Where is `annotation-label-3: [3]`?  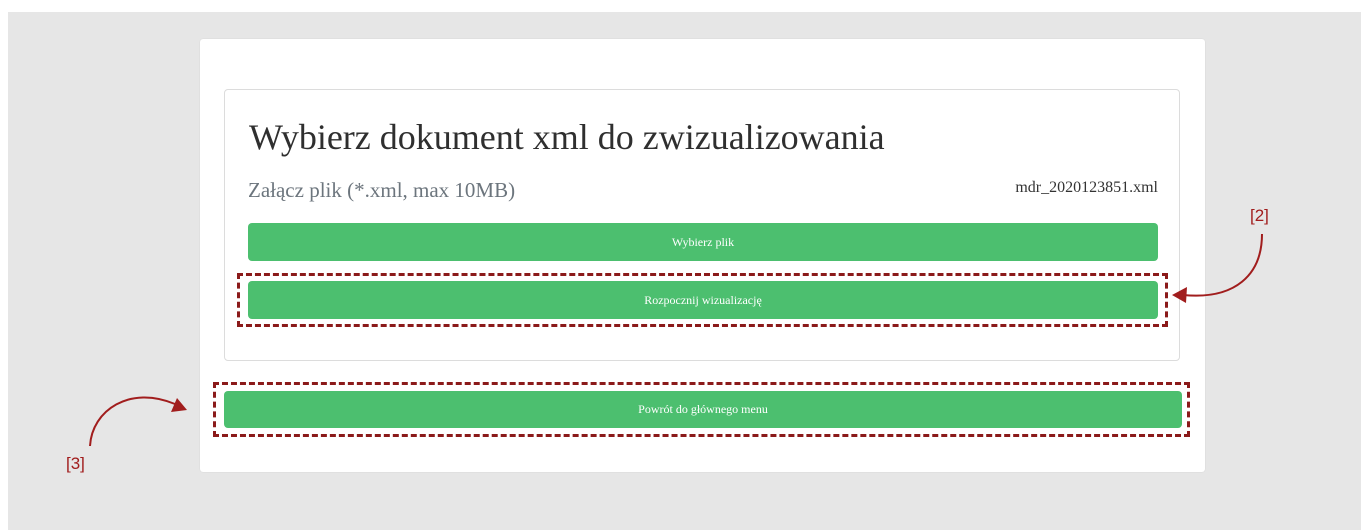
annotation-label-3: [3] is located at coordinates (75, 463).